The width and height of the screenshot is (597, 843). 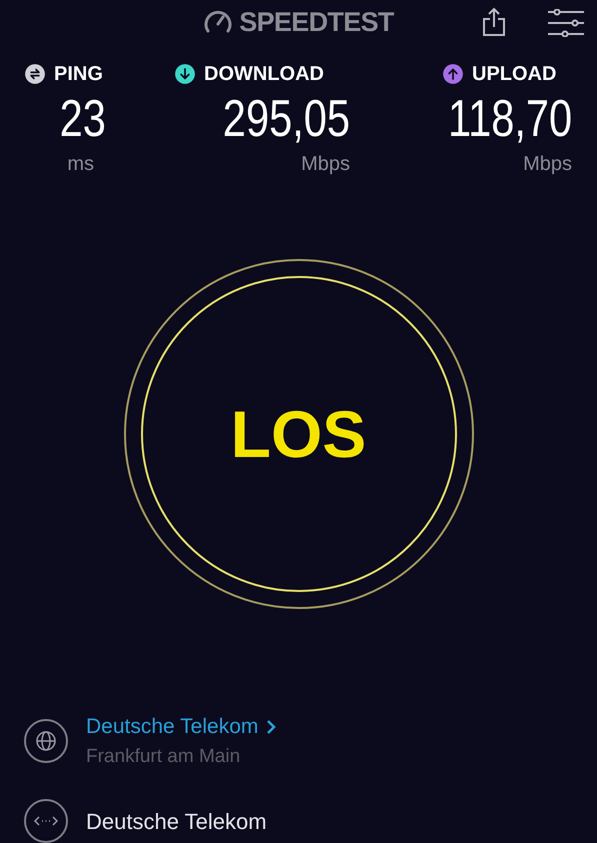 What do you see at coordinates (514, 74) in the screenshot?
I see `metric-label: UPLOAD` at bounding box center [514, 74].